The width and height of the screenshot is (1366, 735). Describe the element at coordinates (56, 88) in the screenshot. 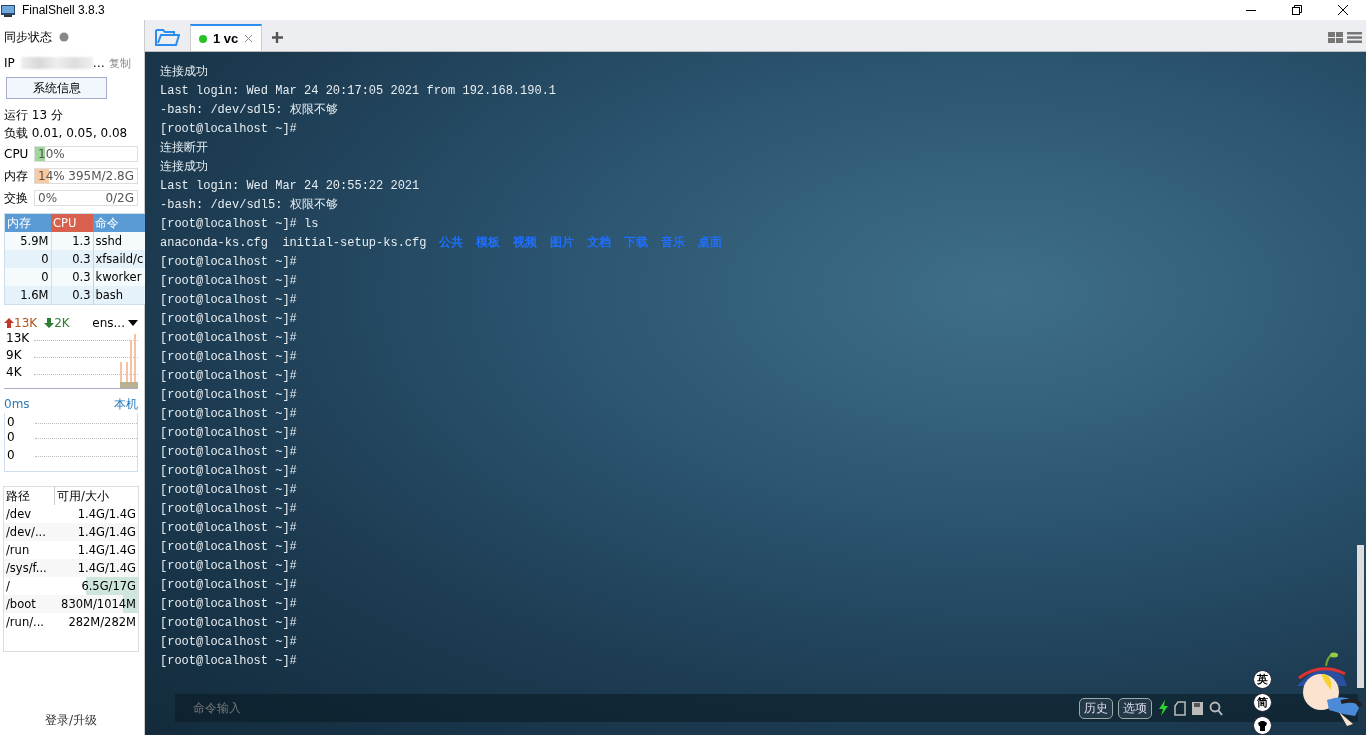

I see `system-info-button: 系统信息` at that location.